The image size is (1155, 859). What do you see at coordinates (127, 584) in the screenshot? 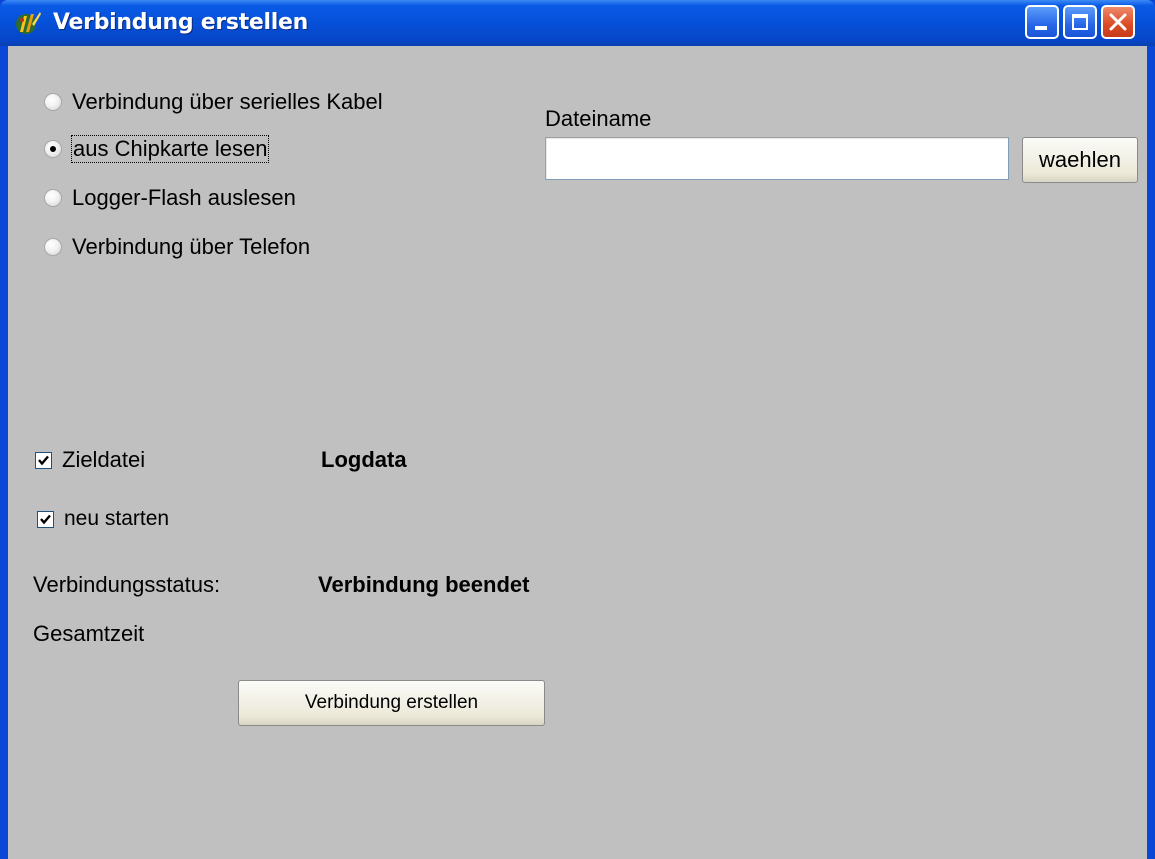
I see `status-label: Verbindungsstatus:` at bounding box center [127, 584].